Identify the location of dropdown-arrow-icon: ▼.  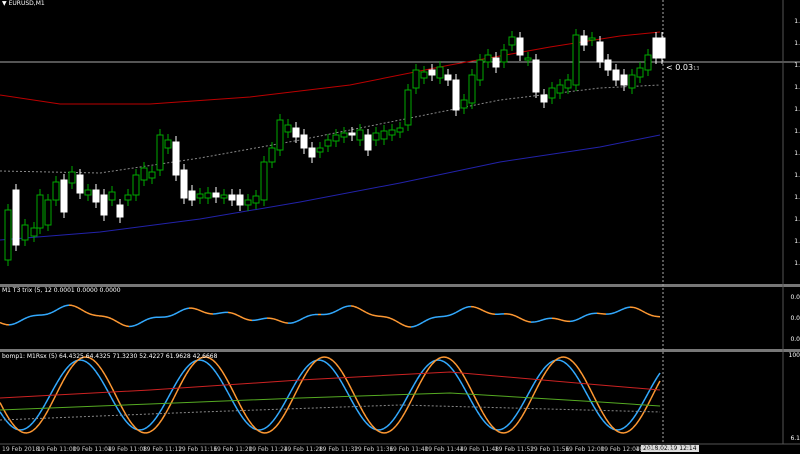
(4, 3).